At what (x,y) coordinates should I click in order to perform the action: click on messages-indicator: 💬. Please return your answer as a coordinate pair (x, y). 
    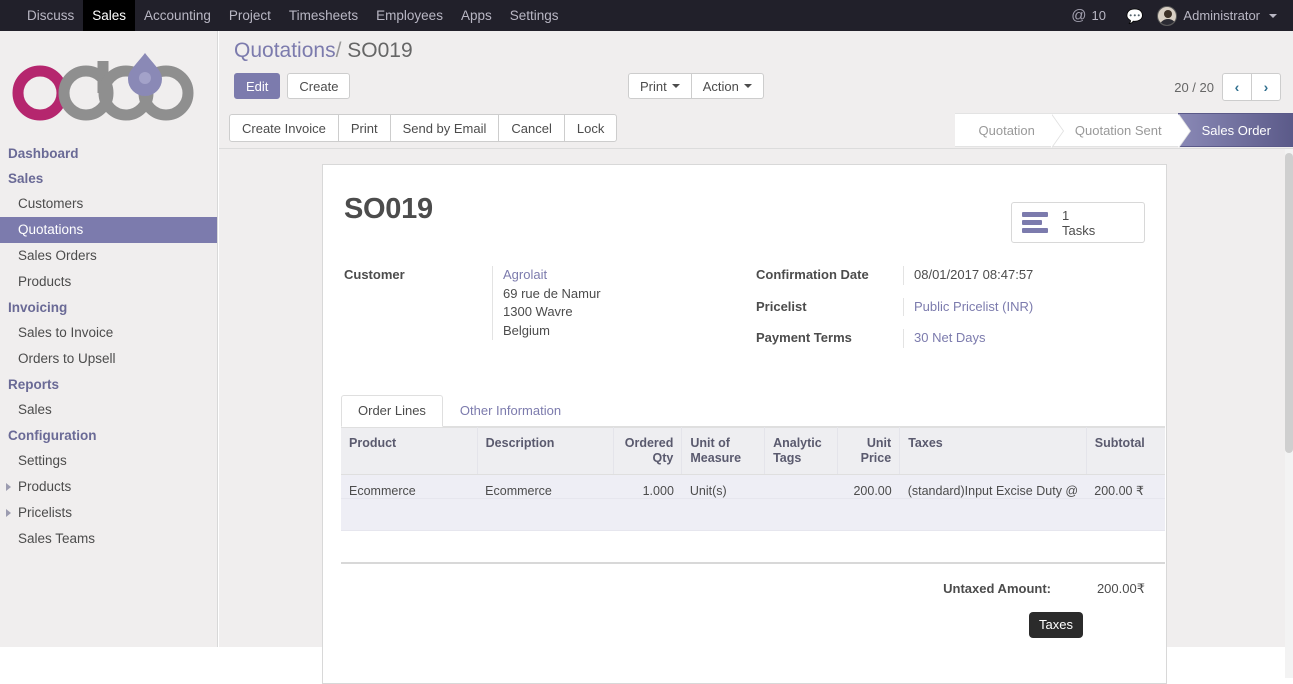
    Looking at the image, I should click on (1134, 15).